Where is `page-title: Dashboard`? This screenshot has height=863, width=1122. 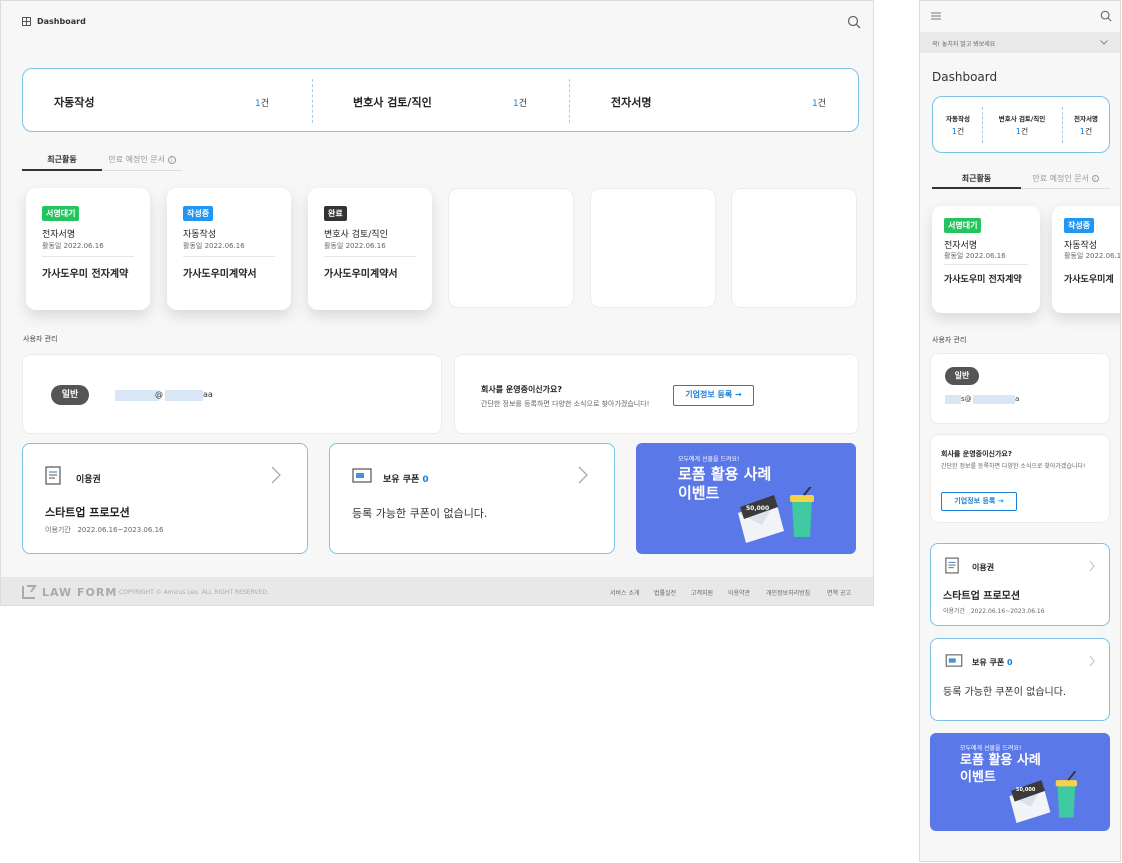 page-title: Dashboard is located at coordinates (965, 77).